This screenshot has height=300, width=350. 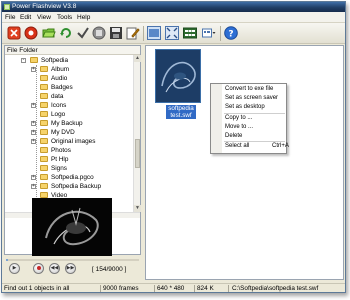 I want to click on stop-icon, so click(x=99, y=33).